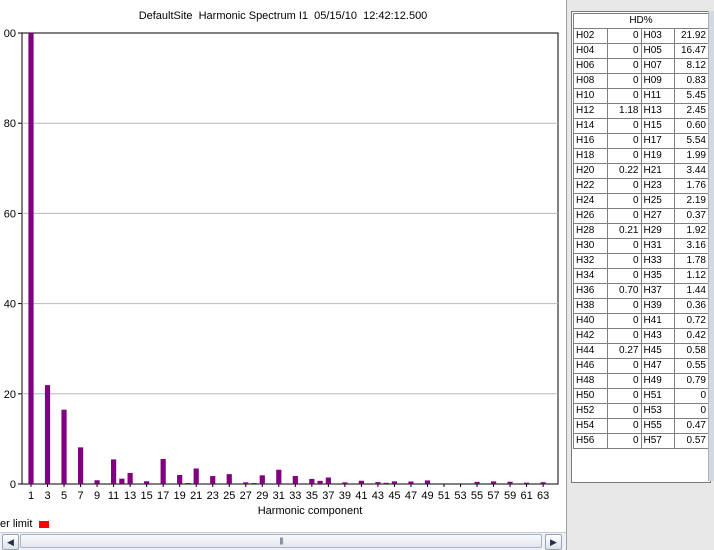  Describe the element at coordinates (477, 482) in the screenshot. I see `bar-h55` at that location.